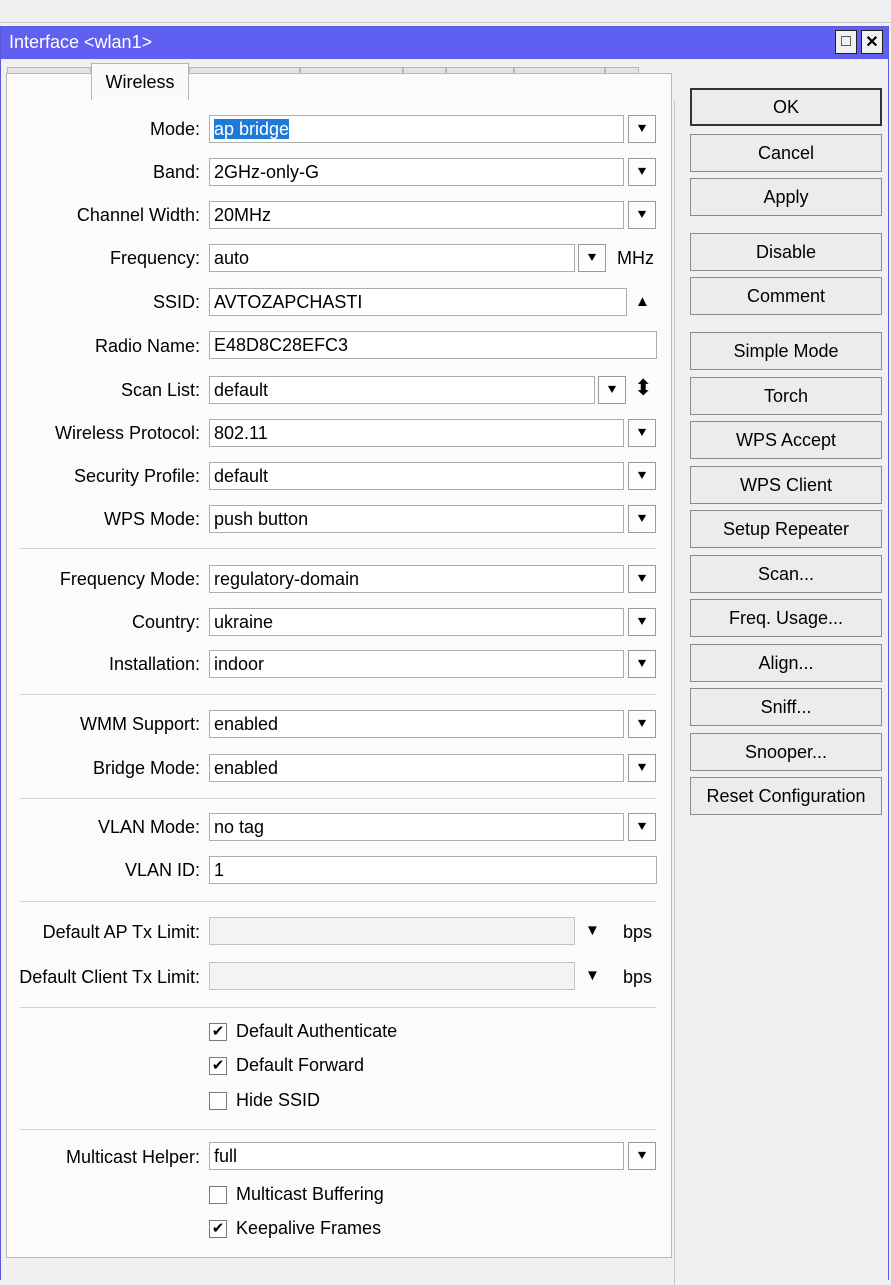 The width and height of the screenshot is (891, 1285). What do you see at coordinates (416, 129) in the screenshot?
I see `mode-select: ap bridge` at bounding box center [416, 129].